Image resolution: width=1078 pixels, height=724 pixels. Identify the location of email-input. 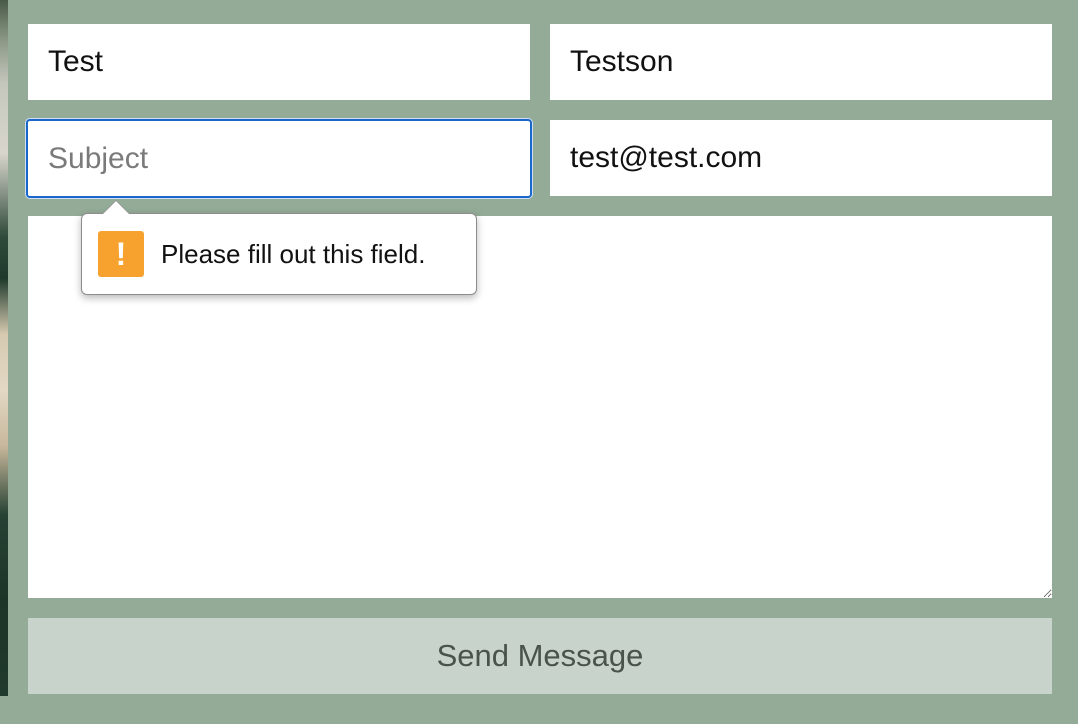
(801, 158).